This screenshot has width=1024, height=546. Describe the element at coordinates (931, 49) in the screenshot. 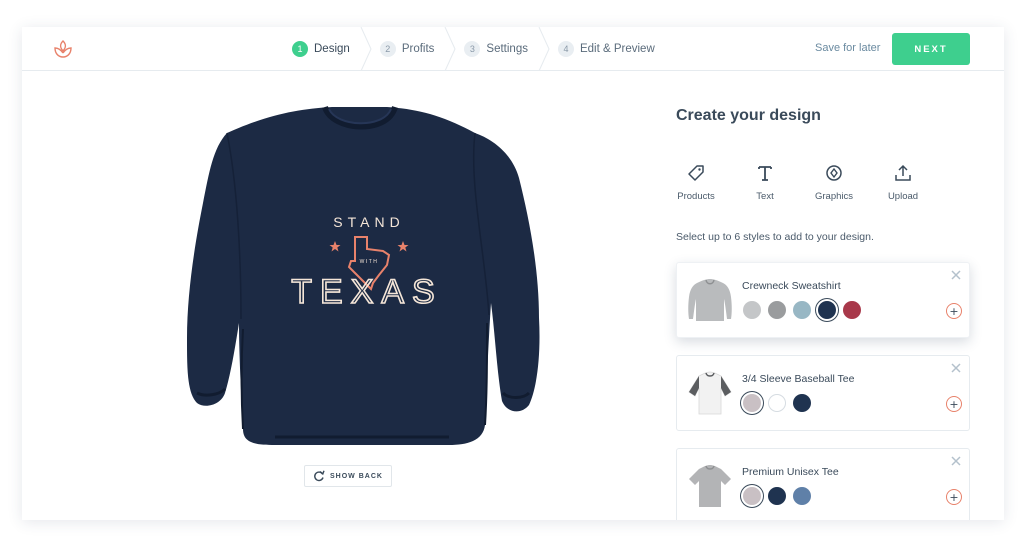

I see `next-button: NEXT` at that location.